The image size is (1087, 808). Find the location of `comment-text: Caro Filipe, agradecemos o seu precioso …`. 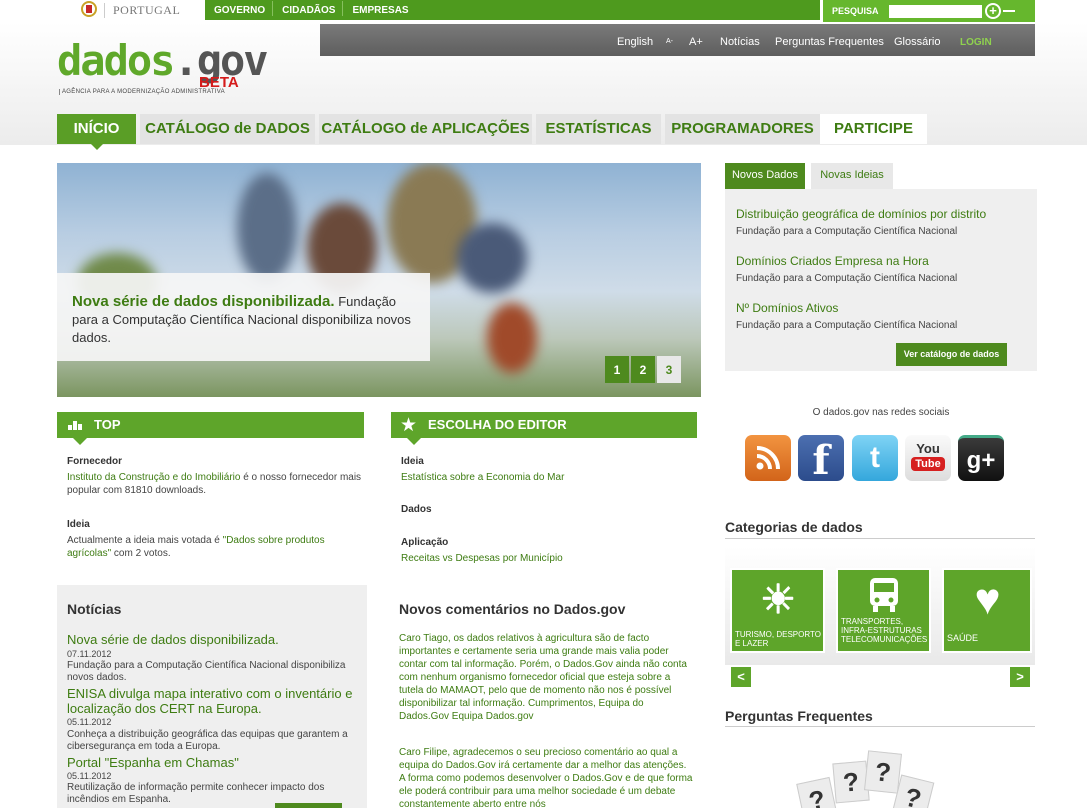

comment-text: Caro Filipe, agradecemos o seu precioso … is located at coordinates (546, 777).